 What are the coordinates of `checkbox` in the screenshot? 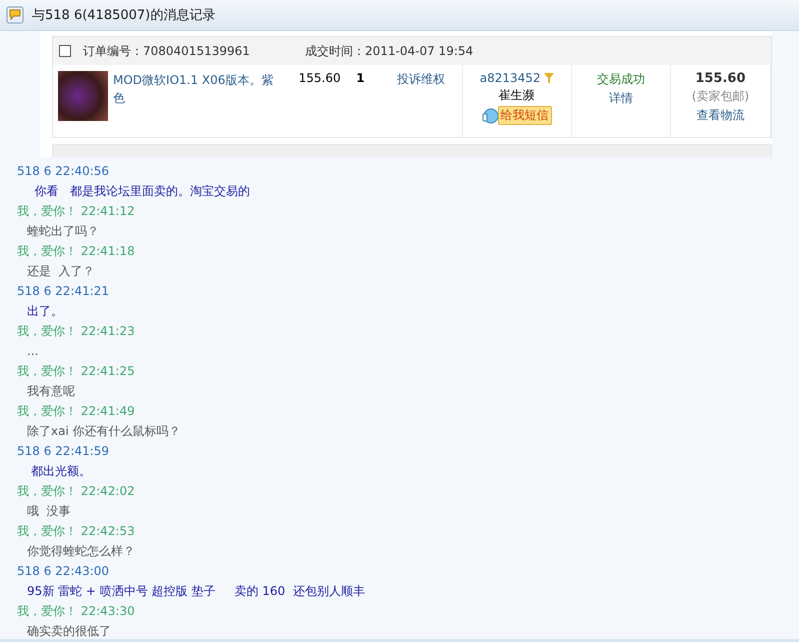 It's located at (65, 51).